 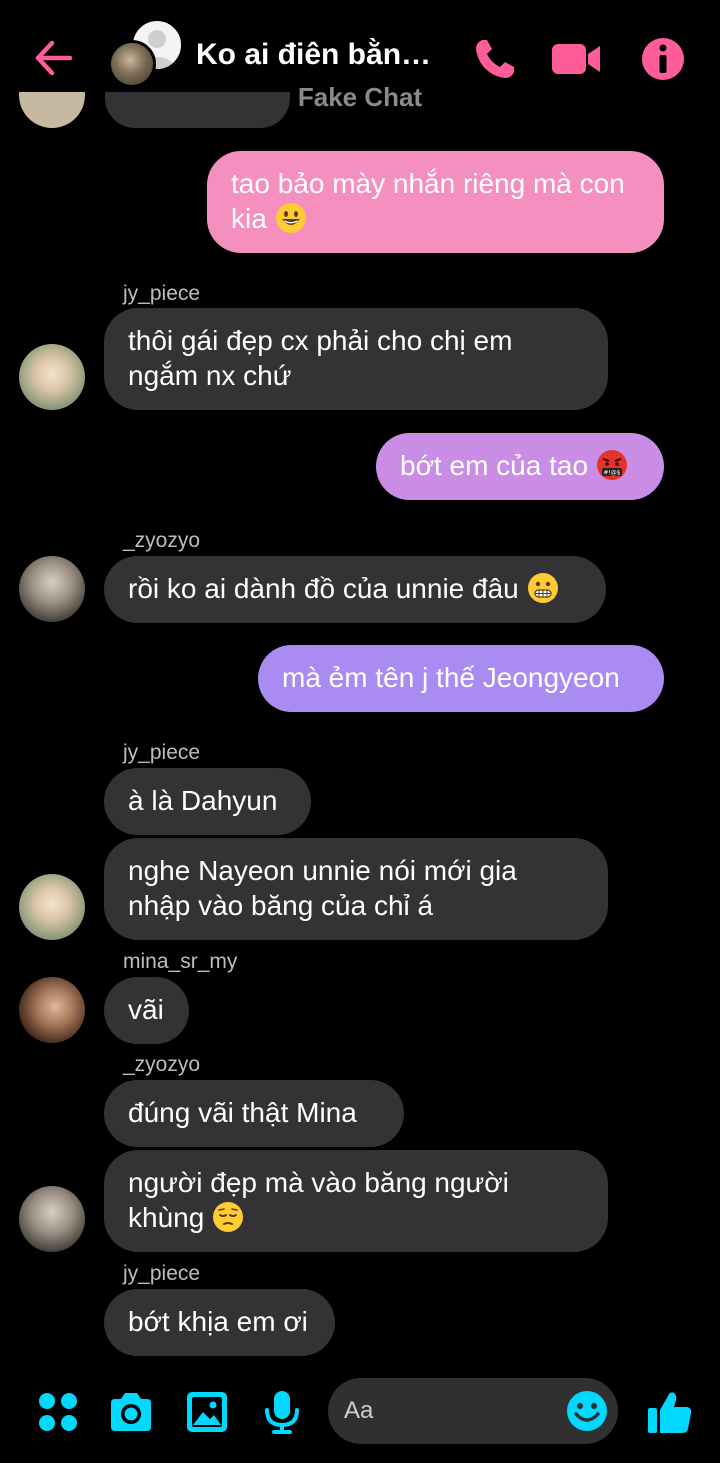 I want to click on message-text: vãi, so click(x=146, y=1009).